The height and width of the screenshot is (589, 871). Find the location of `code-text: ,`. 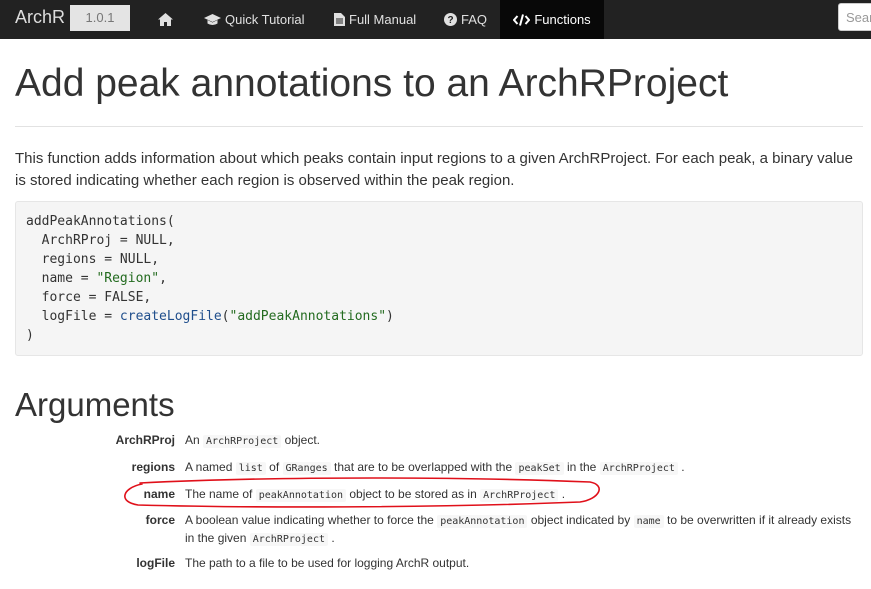

code-text: , is located at coordinates (163, 278).